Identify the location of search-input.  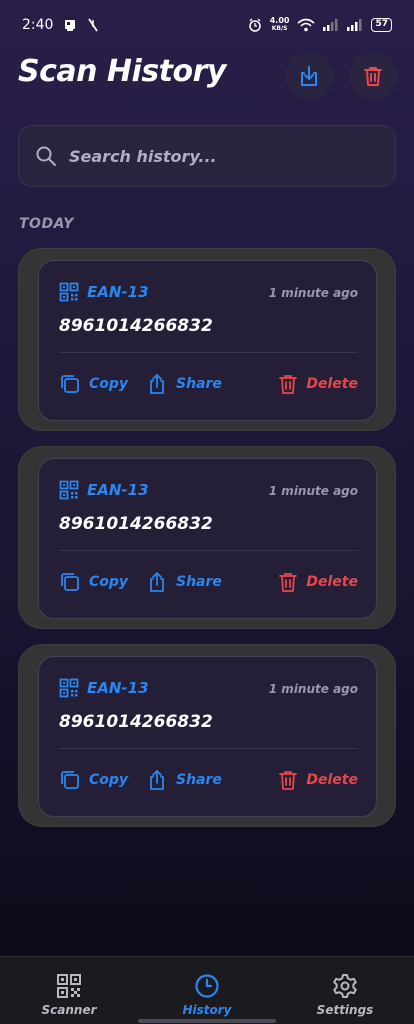
(224, 156).